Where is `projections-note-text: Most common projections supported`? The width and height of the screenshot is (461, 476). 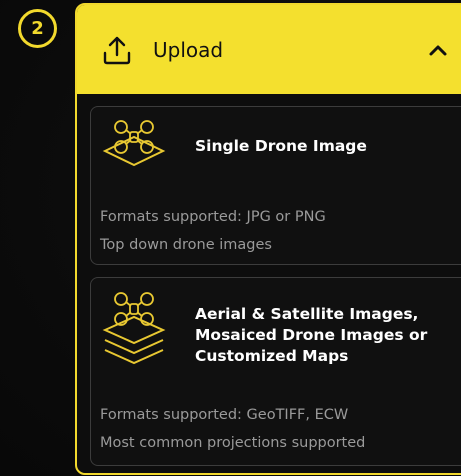
projections-note-text: Most common projections supported is located at coordinates (233, 443).